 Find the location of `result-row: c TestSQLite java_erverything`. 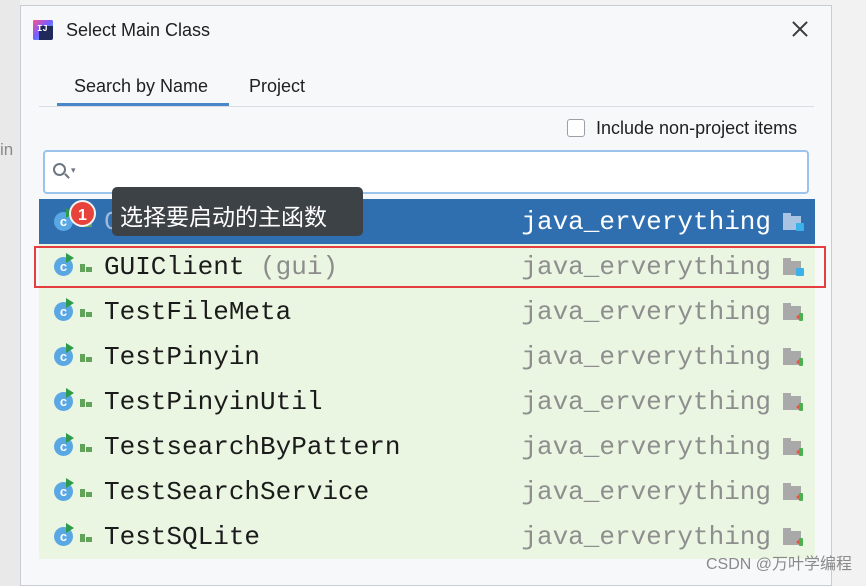

result-row: c TestSQLite java_erverything is located at coordinates (427, 536).